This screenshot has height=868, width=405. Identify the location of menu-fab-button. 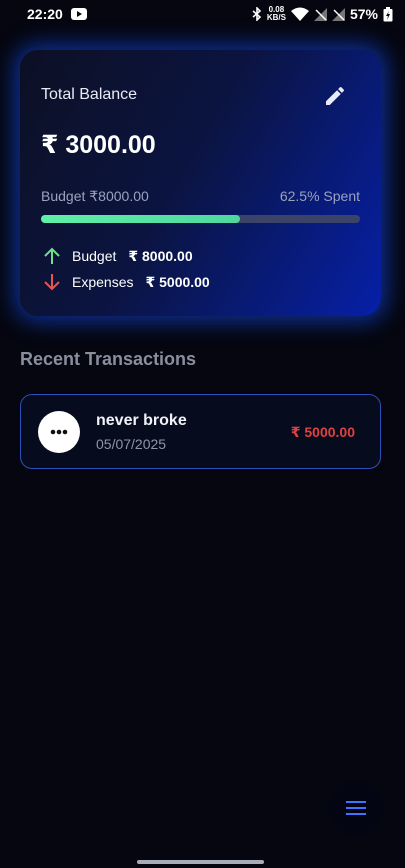
(356, 808).